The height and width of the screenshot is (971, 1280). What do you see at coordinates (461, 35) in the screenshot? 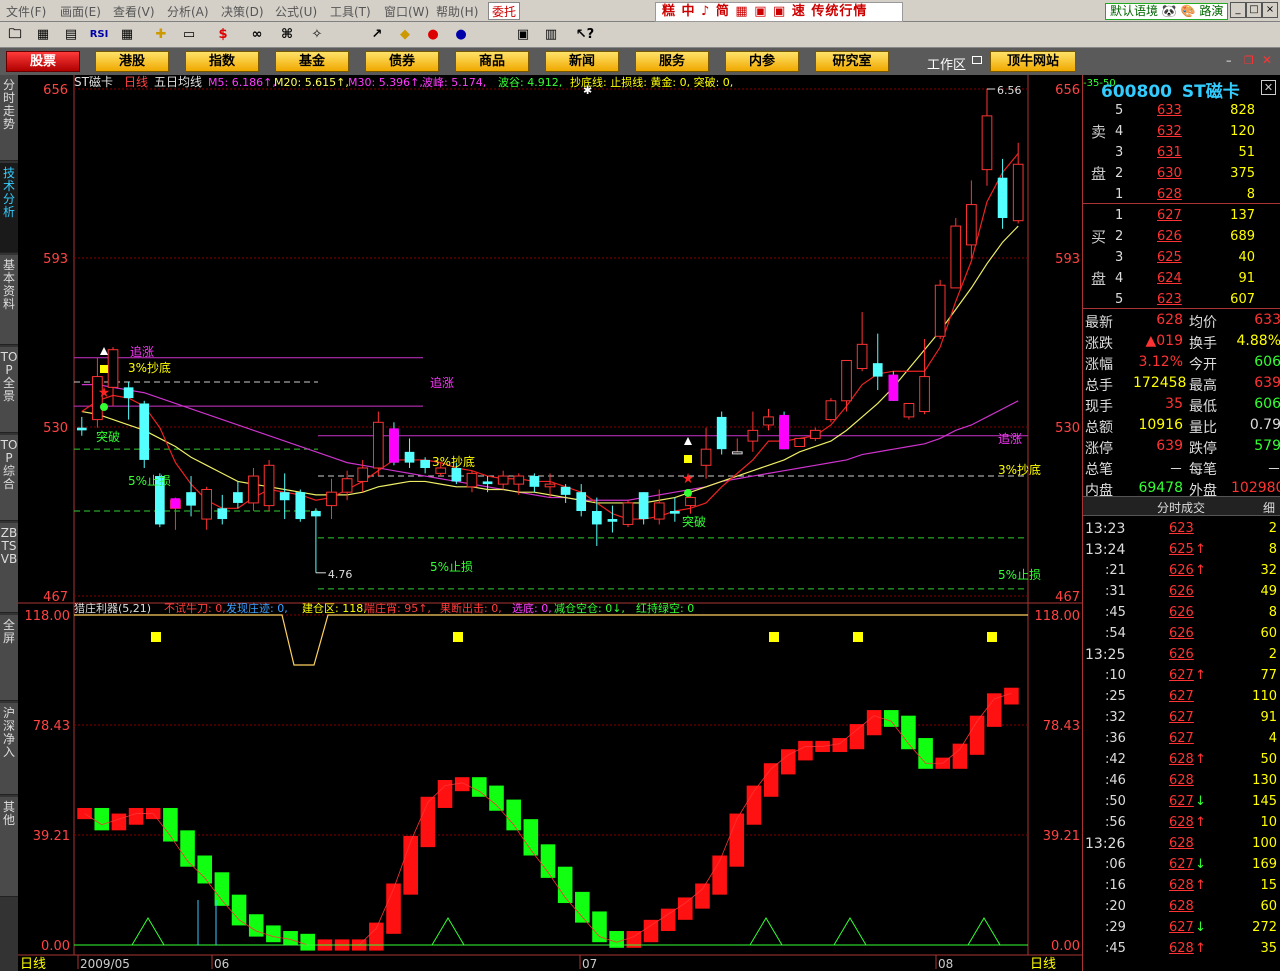
I see `blue-circle-icon: ●` at bounding box center [461, 35].